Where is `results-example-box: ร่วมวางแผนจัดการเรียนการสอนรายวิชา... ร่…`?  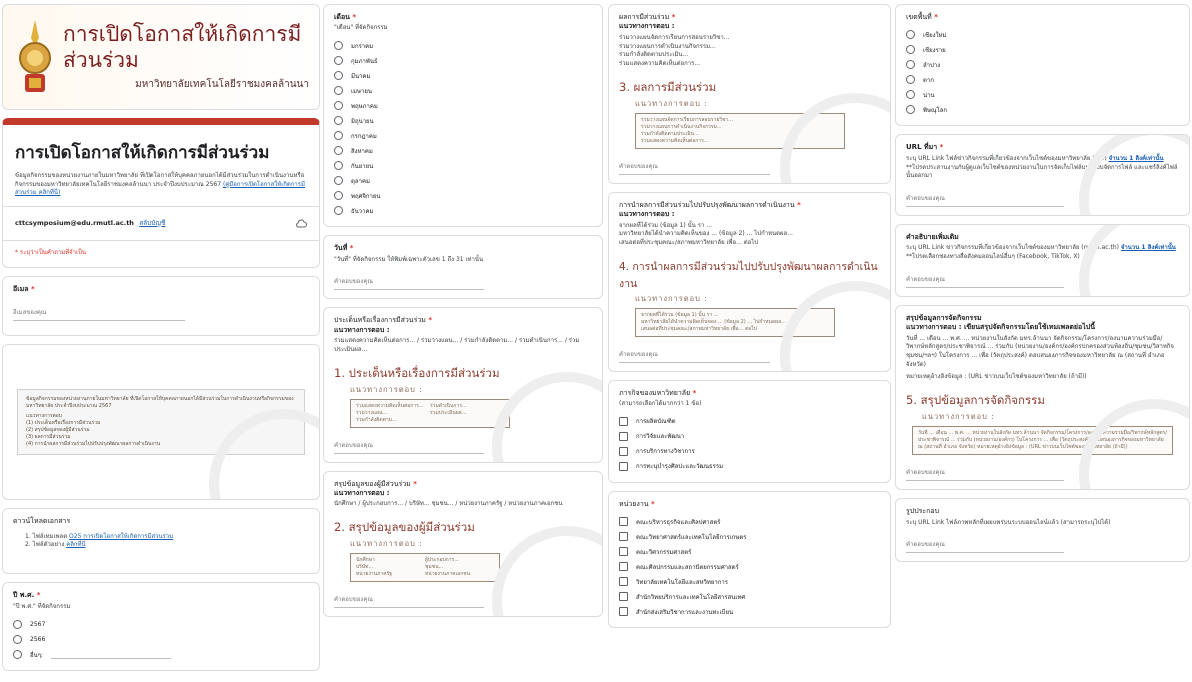 results-example-box: ร่วมวางแผนจัดการเรียนการสอนรายวิชา... ร่… is located at coordinates (740, 130).